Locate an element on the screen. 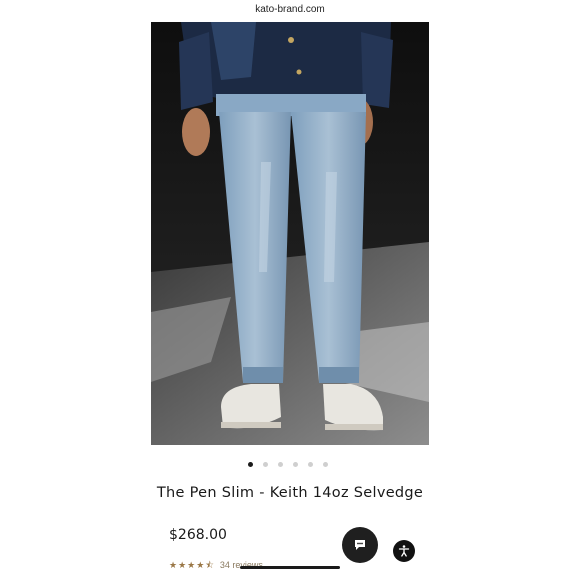  gallery-pagination is located at coordinates (288, 464).